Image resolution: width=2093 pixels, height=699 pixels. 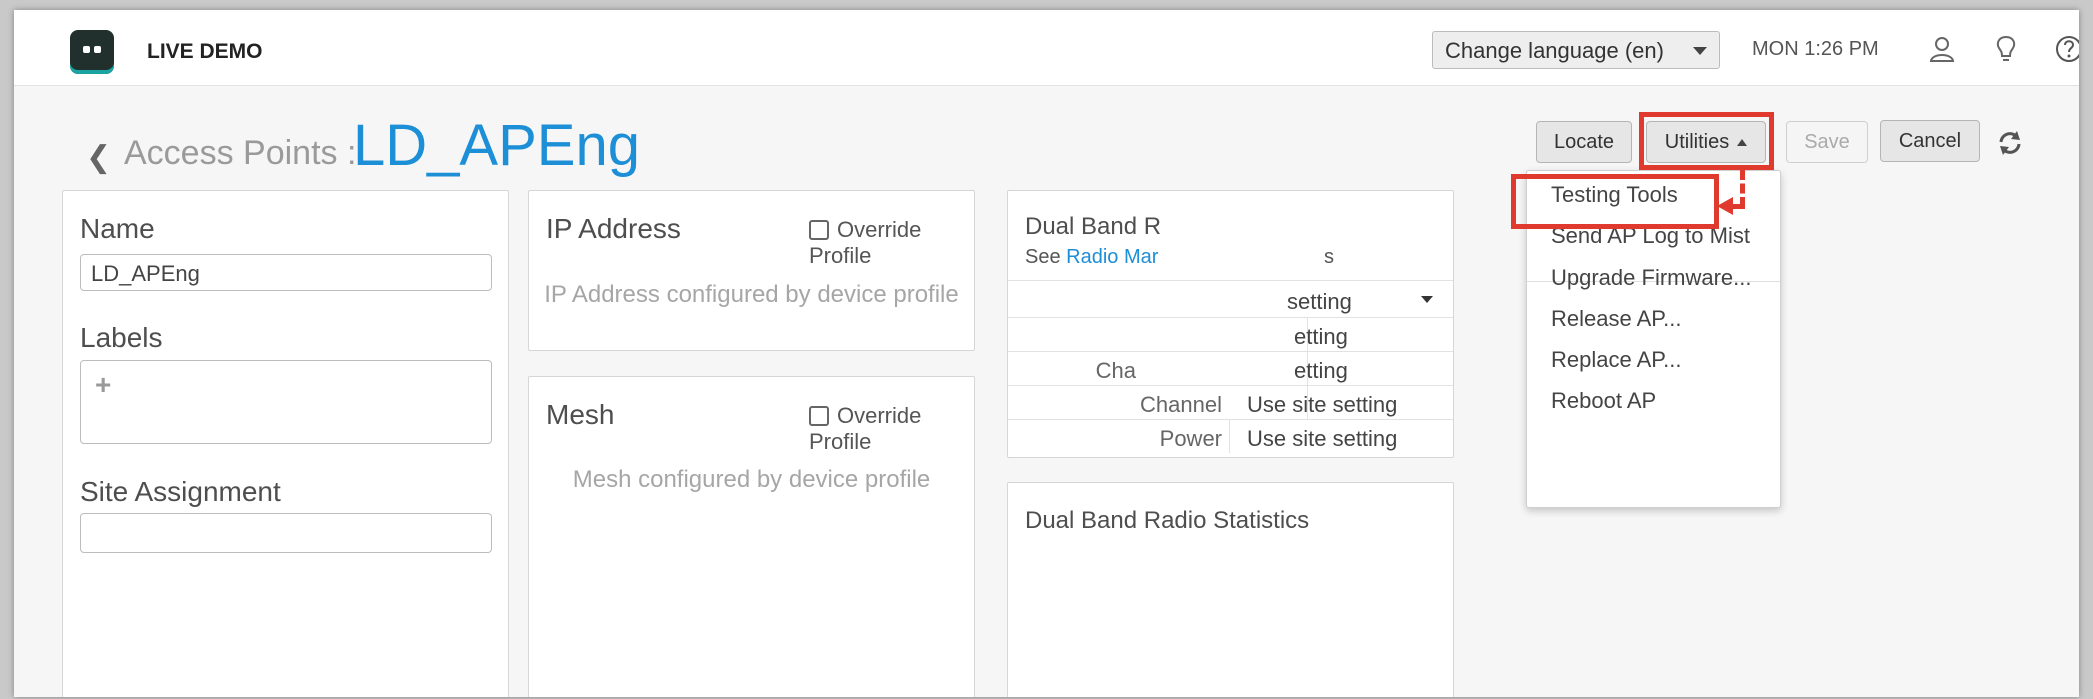 What do you see at coordinates (1554, 50) in the screenshot?
I see `language-select-value: Change language (en)` at bounding box center [1554, 50].